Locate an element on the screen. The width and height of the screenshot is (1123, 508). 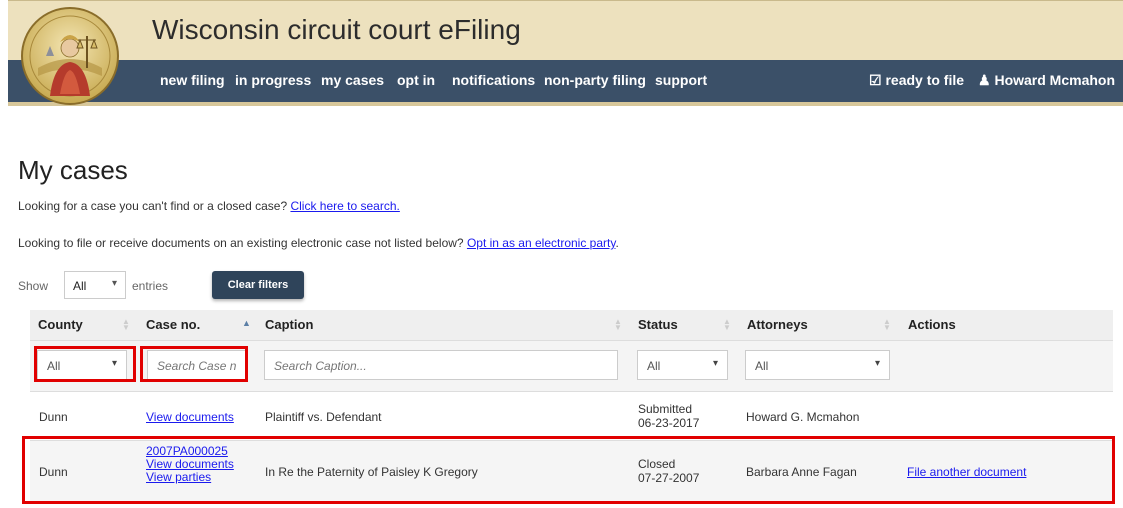
col-caption: Caption is located at coordinates (442, 325).